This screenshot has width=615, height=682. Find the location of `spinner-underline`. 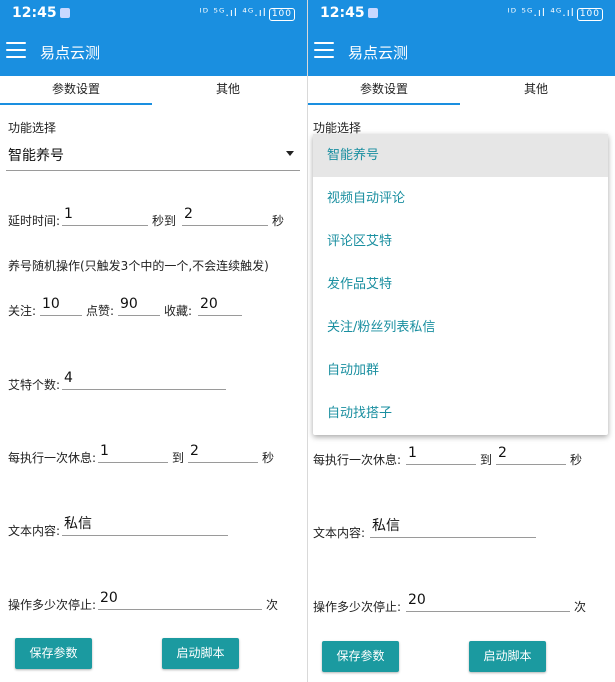

spinner-underline is located at coordinates (153, 170).